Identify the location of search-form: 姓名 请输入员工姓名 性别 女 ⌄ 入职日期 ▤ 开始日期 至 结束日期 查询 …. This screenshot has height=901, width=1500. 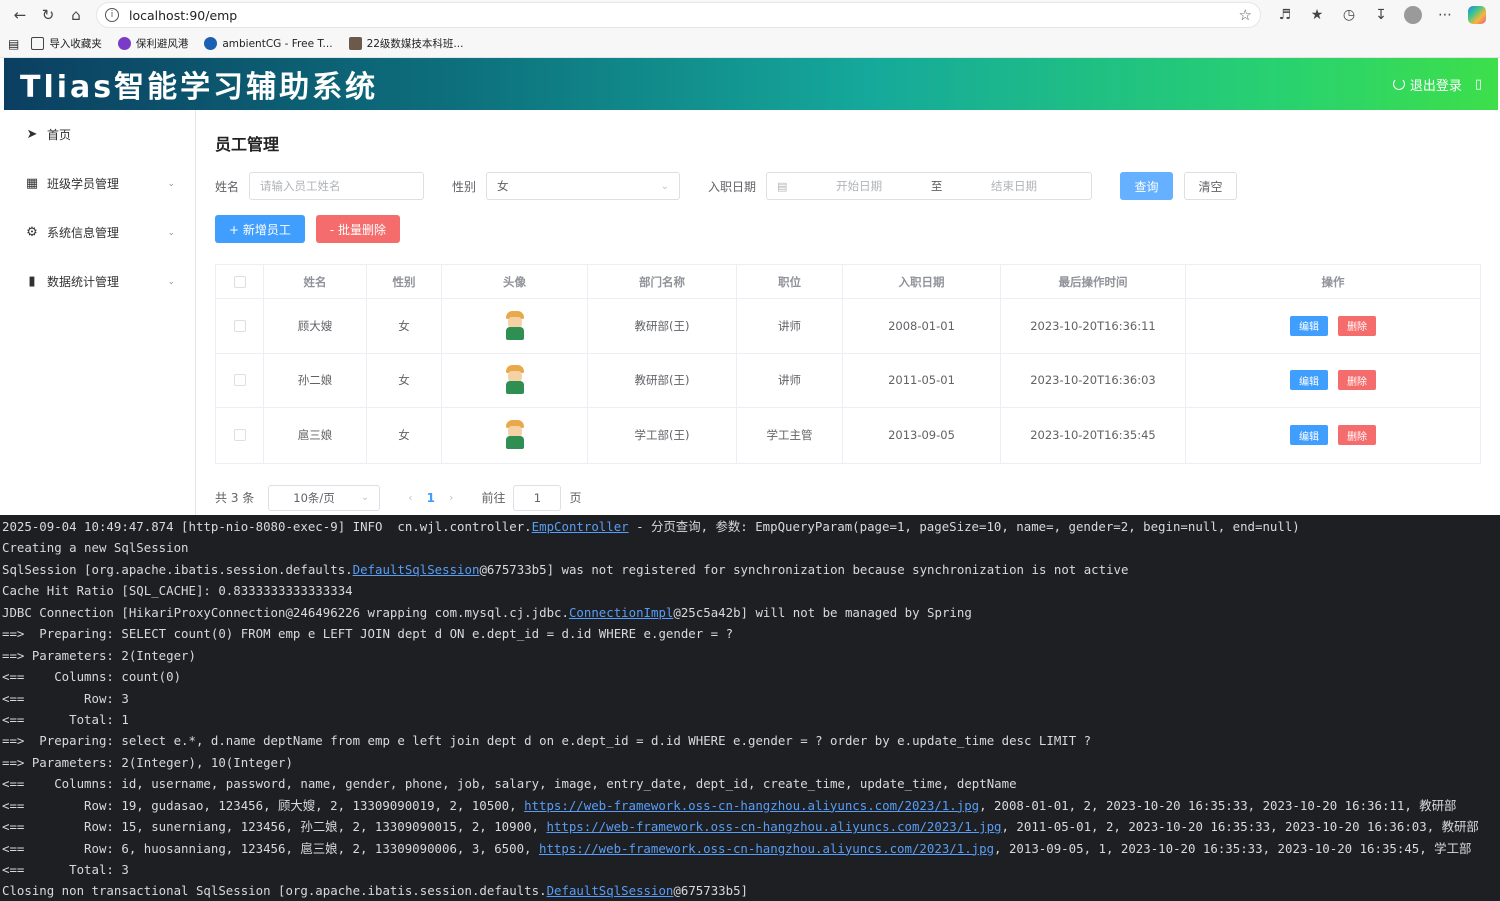
(847, 186).